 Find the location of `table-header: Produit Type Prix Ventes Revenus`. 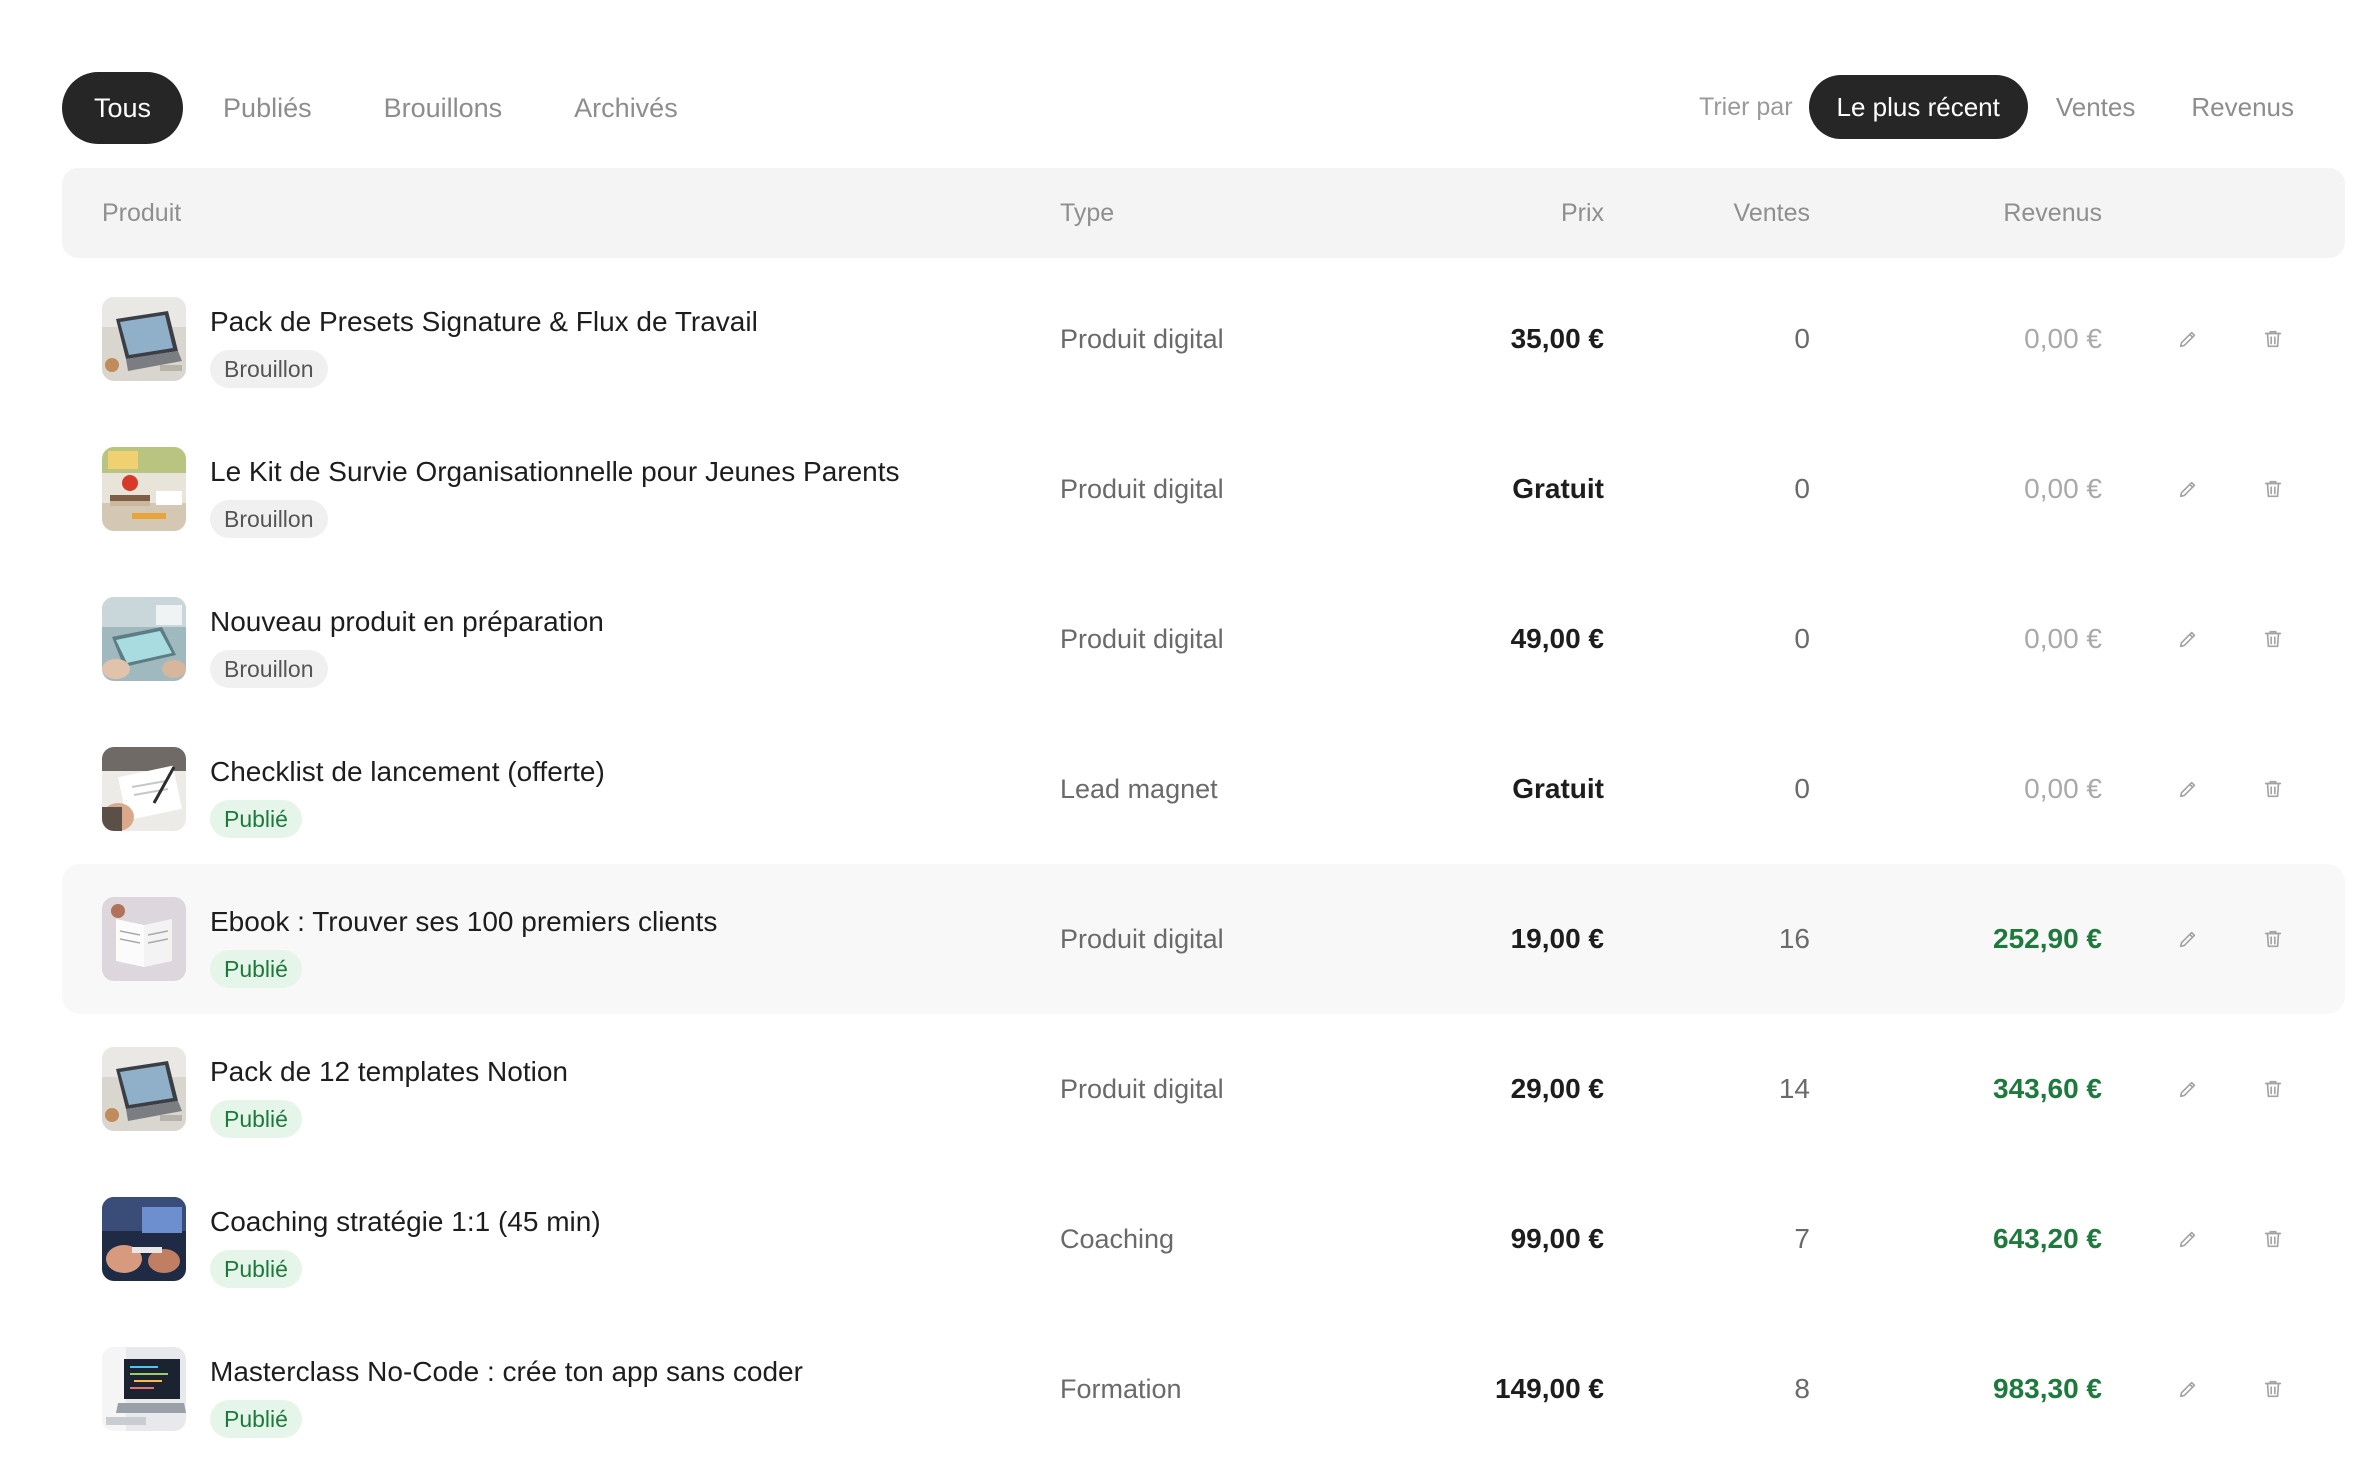

table-header: Produit Type Prix Ventes Revenus is located at coordinates (1203, 213).